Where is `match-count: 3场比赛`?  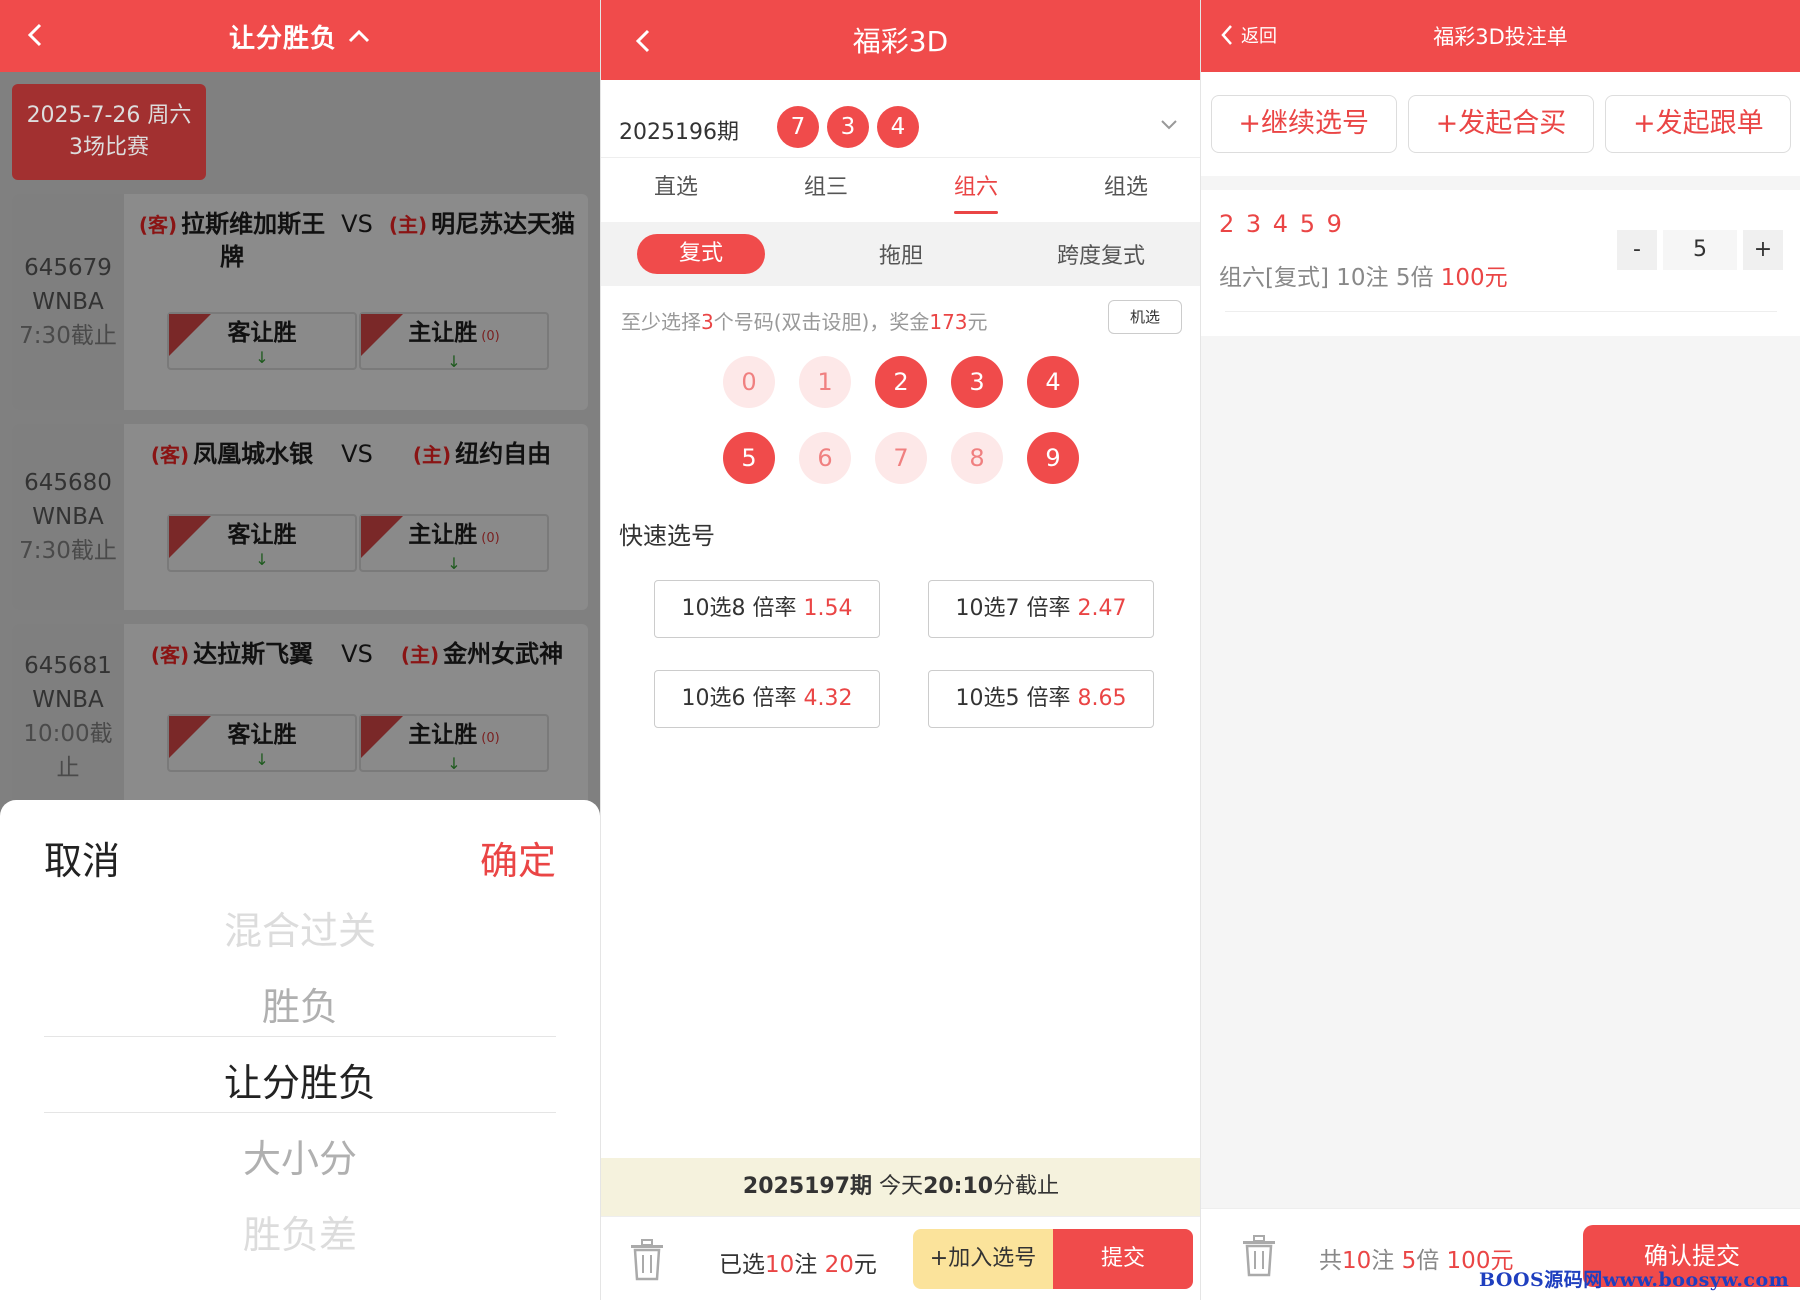
match-count: 3场比赛 is located at coordinates (109, 147).